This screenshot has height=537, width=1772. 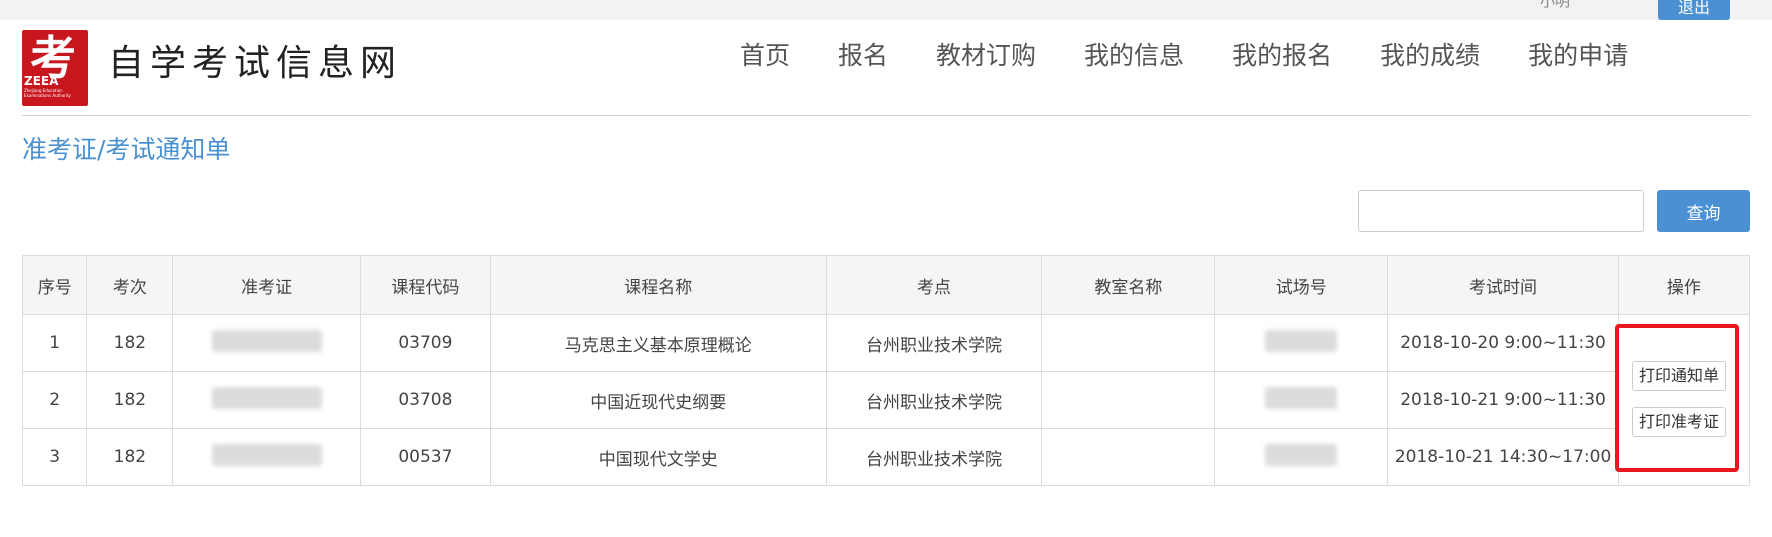 I want to click on cell-course-code: 03709, so click(x=425, y=343).